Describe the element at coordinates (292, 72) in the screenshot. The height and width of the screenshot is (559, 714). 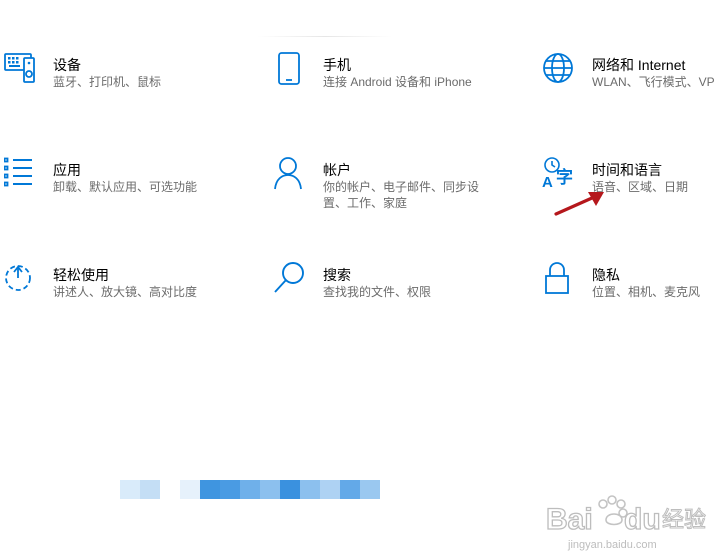
I see `phone-icon` at that location.